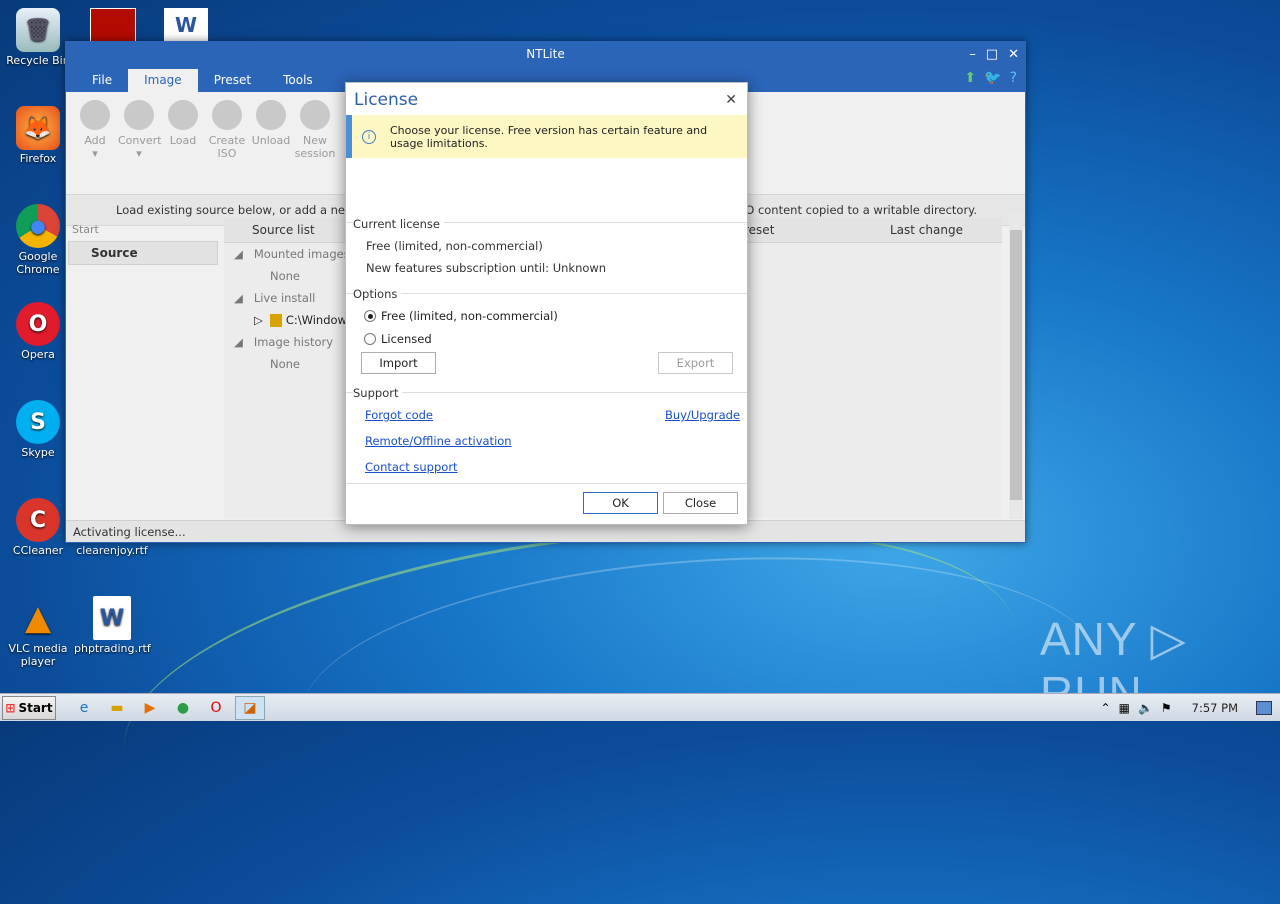 Image resolution: width=1280 pixels, height=904 pixels. Describe the element at coordinates (461, 316) in the screenshot. I see `radio-free: Free (limited, non-commercial)` at that location.